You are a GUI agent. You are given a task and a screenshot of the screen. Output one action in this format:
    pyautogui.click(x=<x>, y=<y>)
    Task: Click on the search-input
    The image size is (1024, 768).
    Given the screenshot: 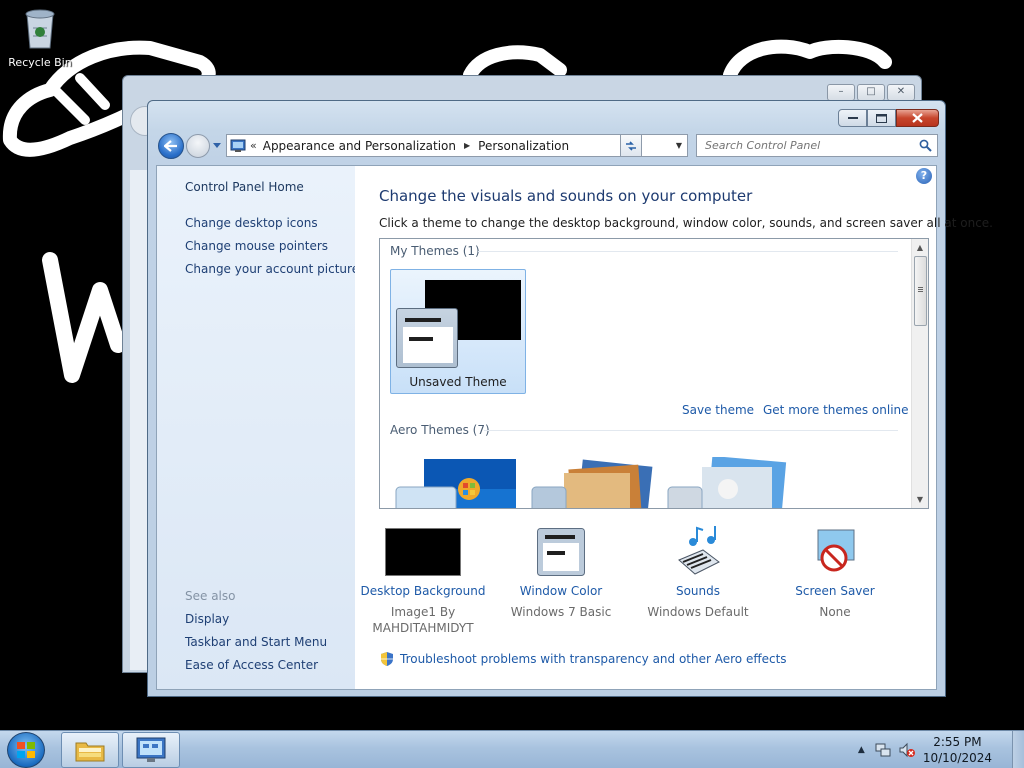 What is the action you would take?
    pyautogui.click(x=810, y=145)
    